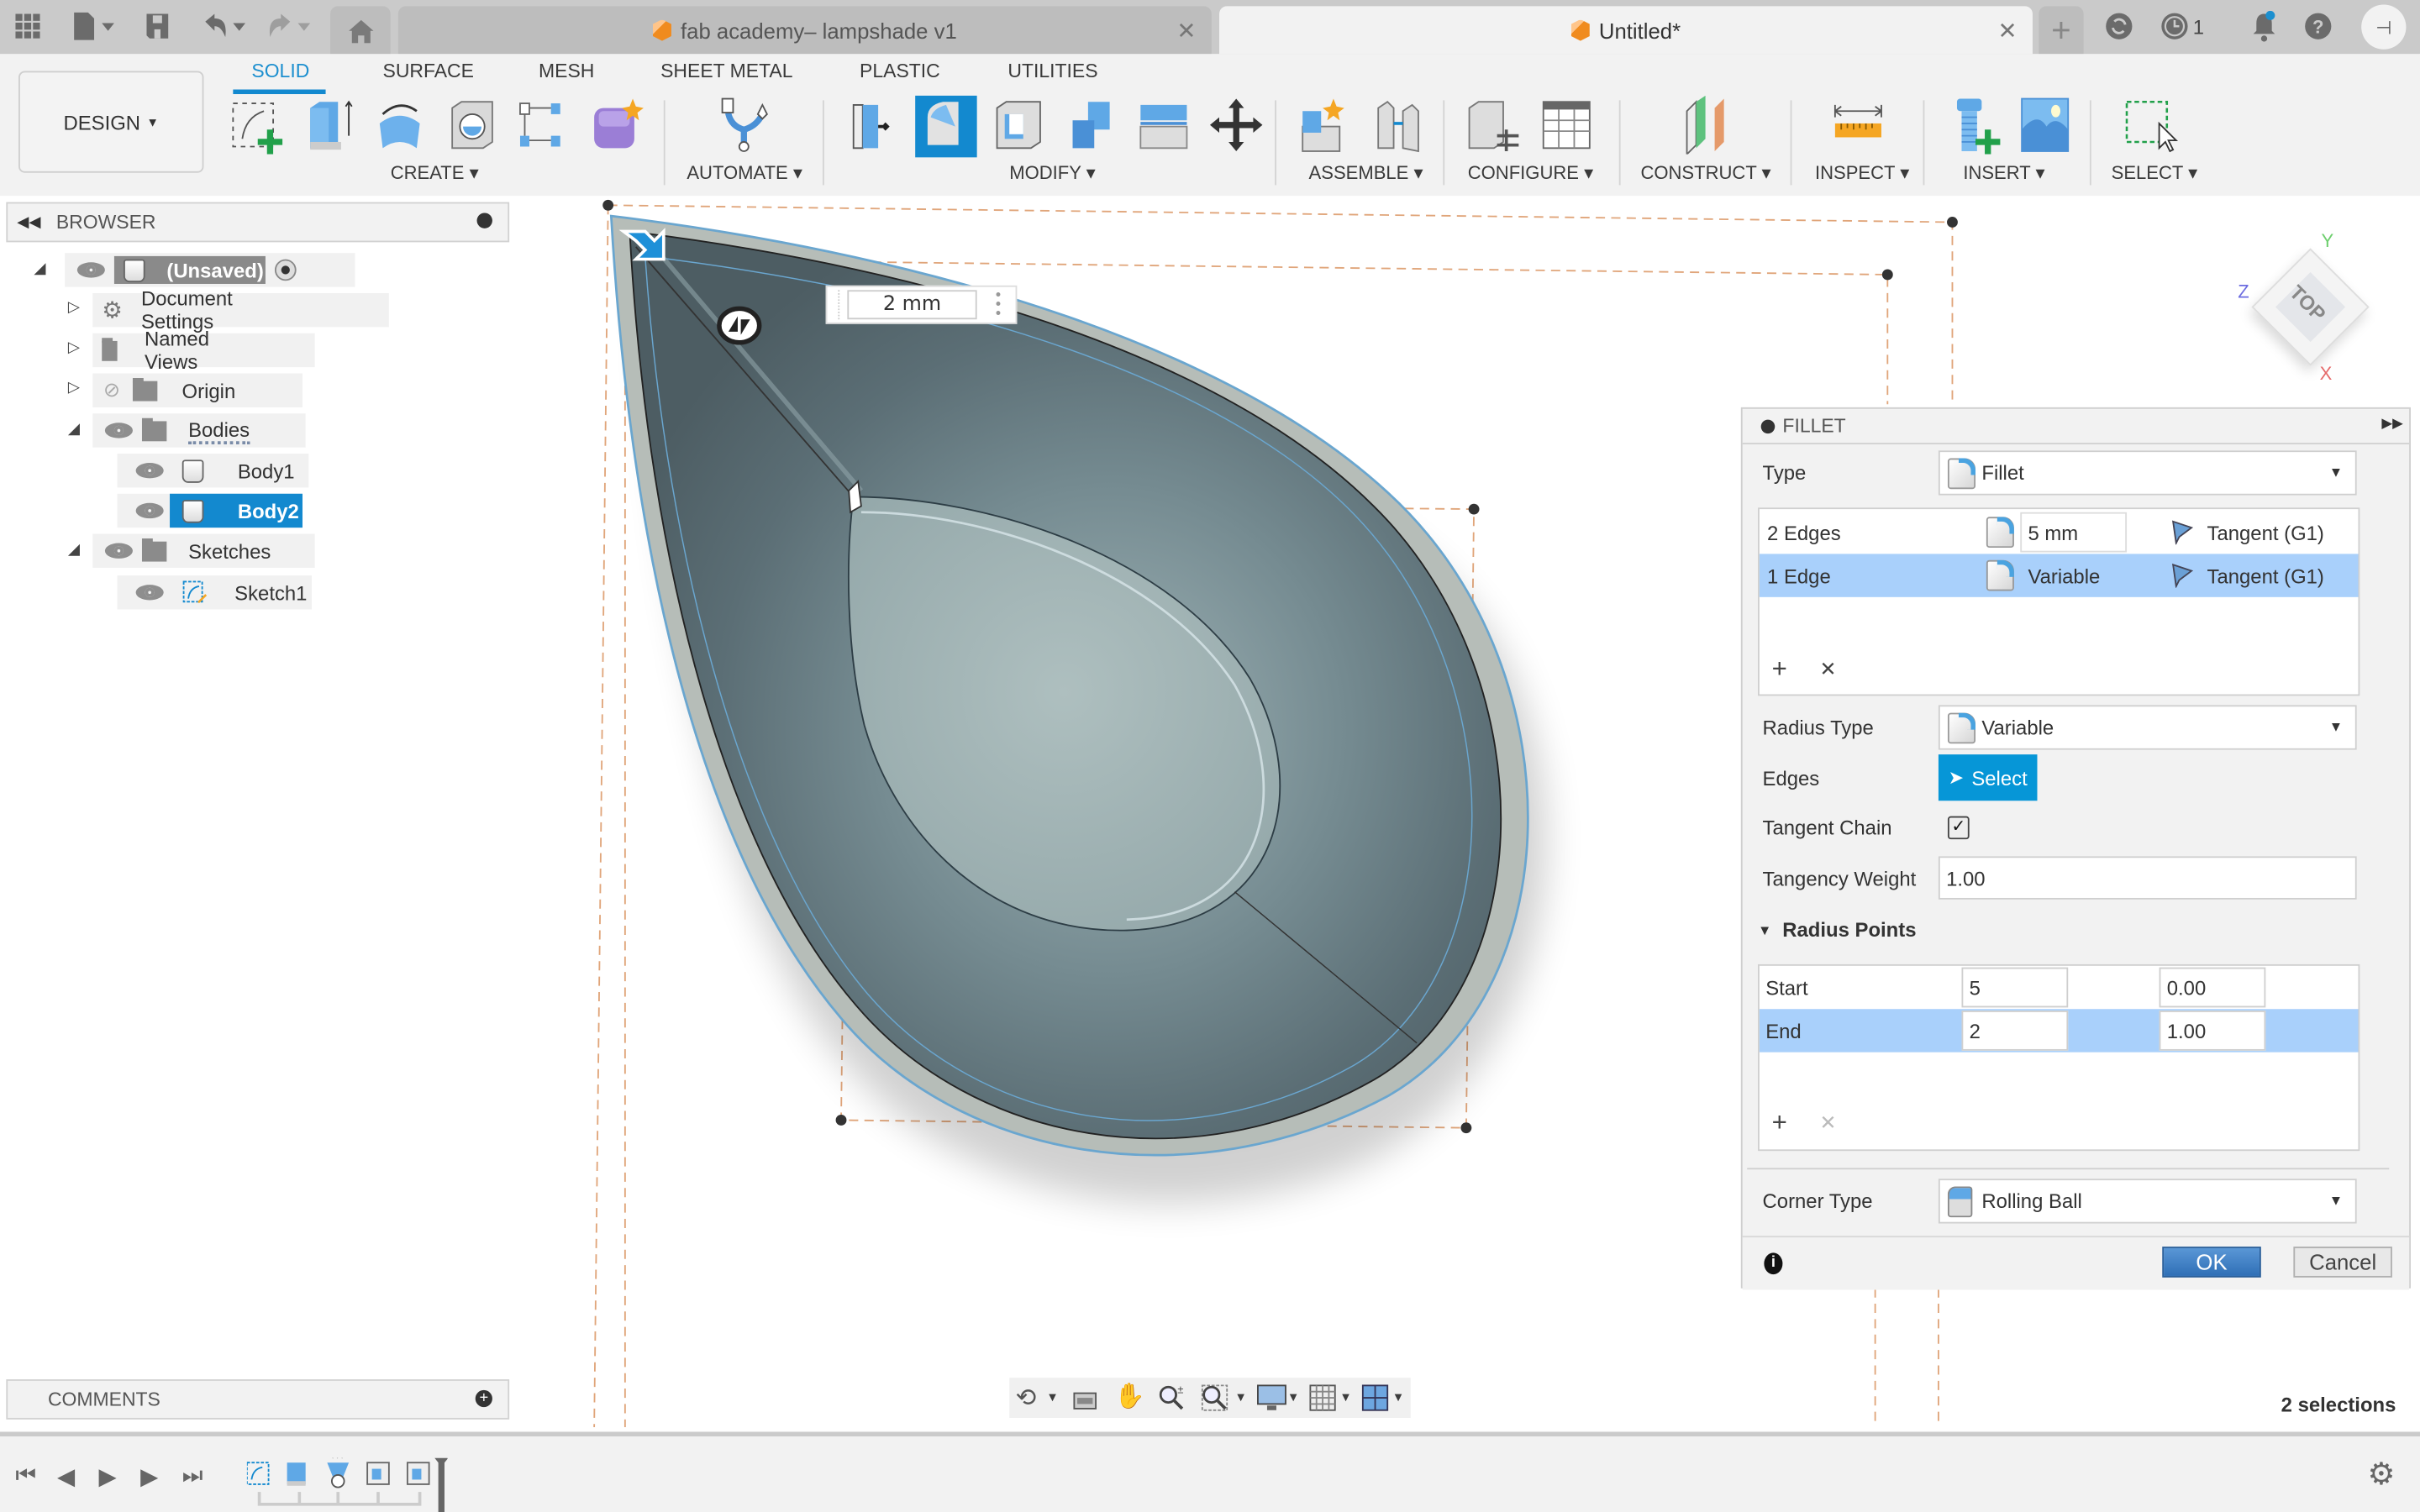 The height and width of the screenshot is (1512, 2420). I want to click on timeline-shell-feature, so click(378, 1473).